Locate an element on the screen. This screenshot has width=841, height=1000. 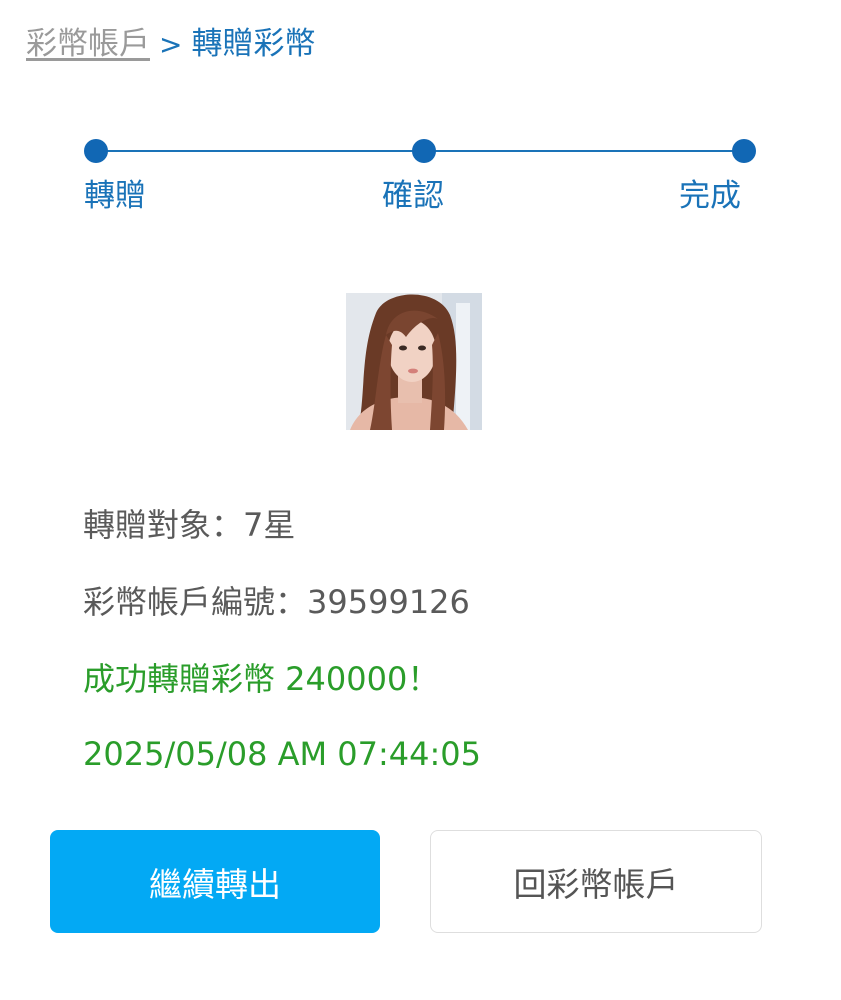
step-label-complete: 完成 is located at coordinates (710, 196).